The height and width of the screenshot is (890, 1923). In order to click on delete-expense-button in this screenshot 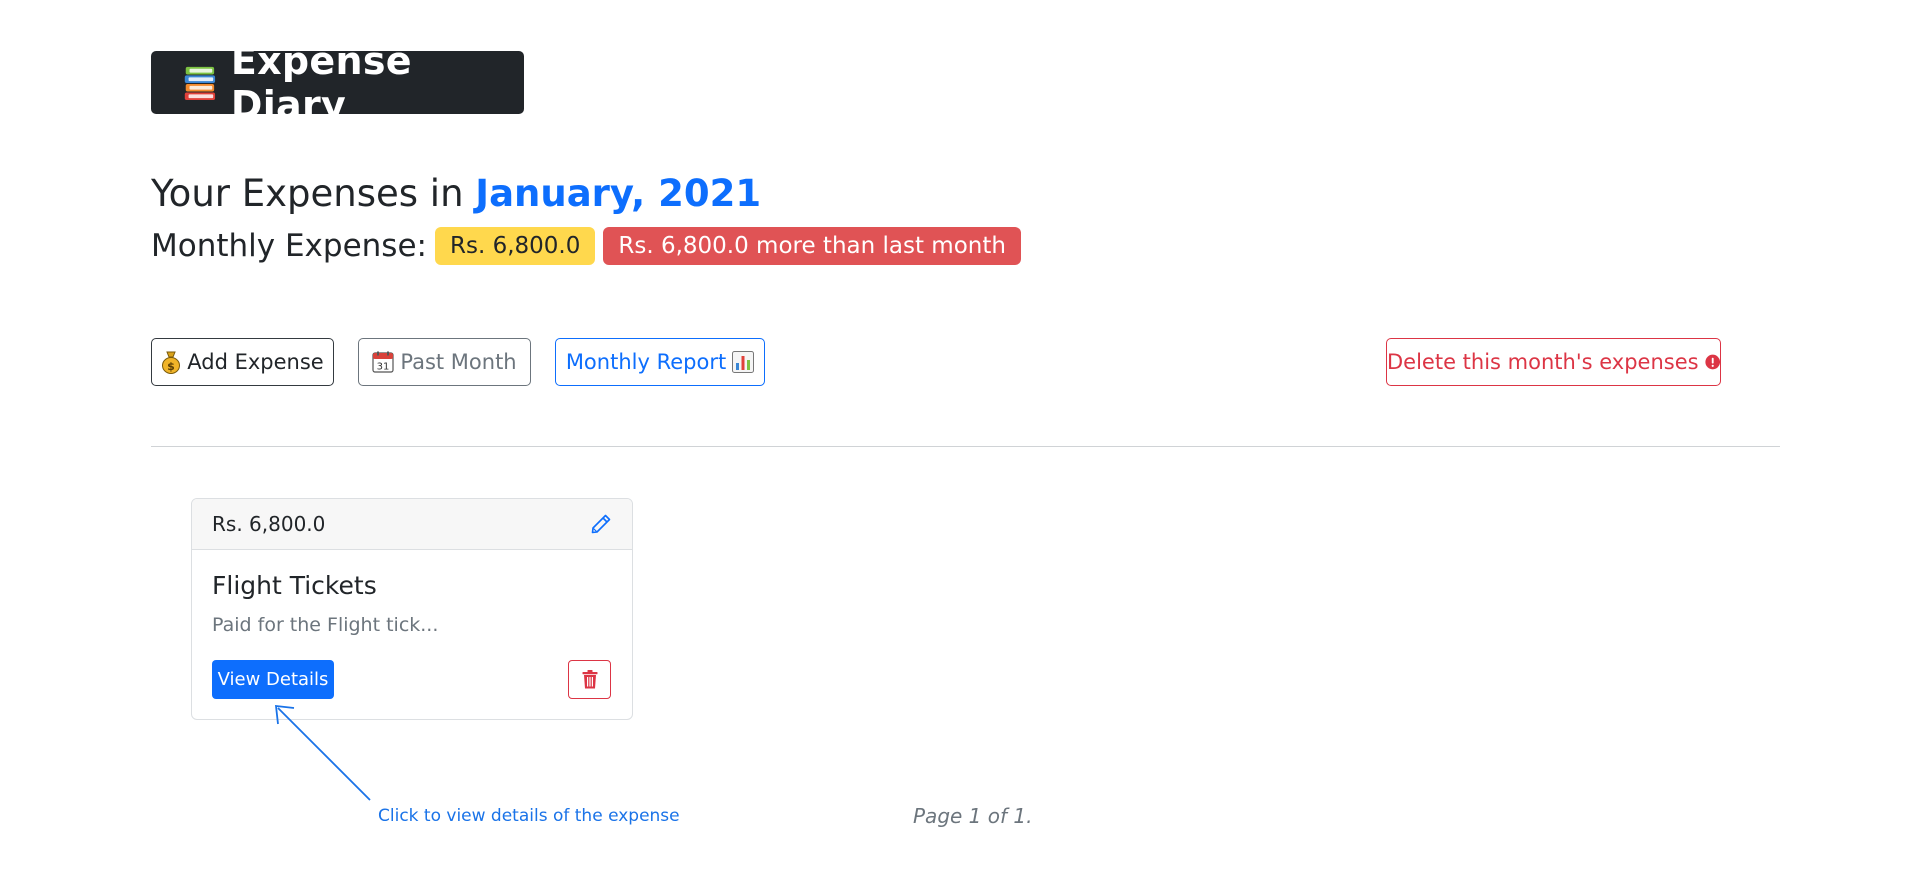, I will do `click(589, 679)`.